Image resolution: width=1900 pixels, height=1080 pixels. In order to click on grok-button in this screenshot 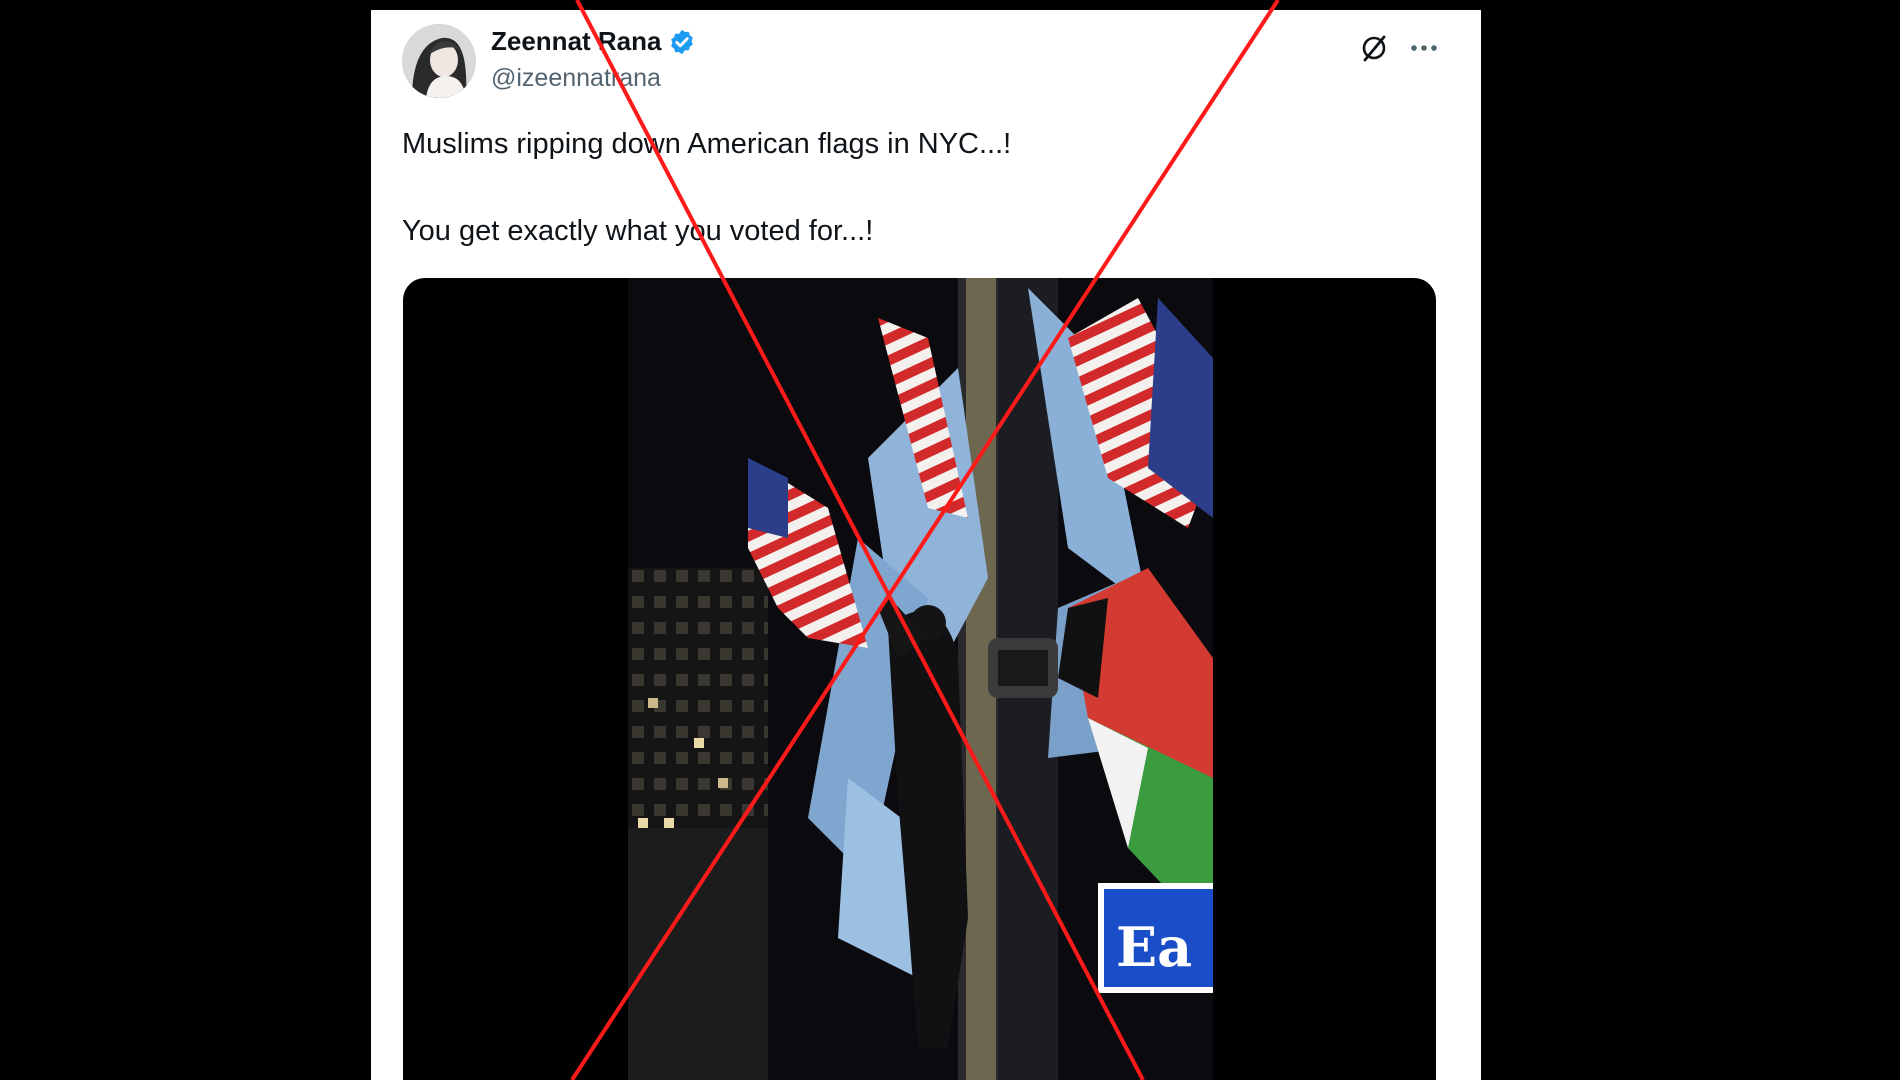, I will do `click(1374, 48)`.